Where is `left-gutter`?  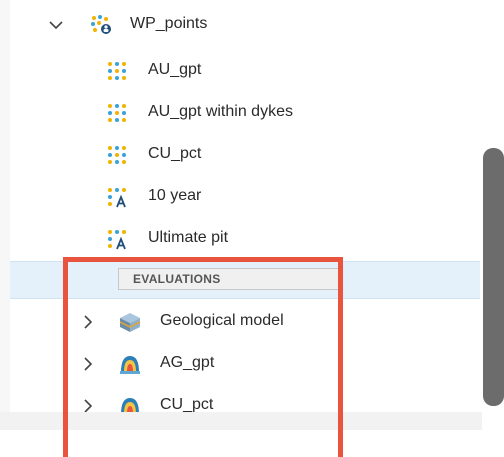 left-gutter is located at coordinates (5, 215).